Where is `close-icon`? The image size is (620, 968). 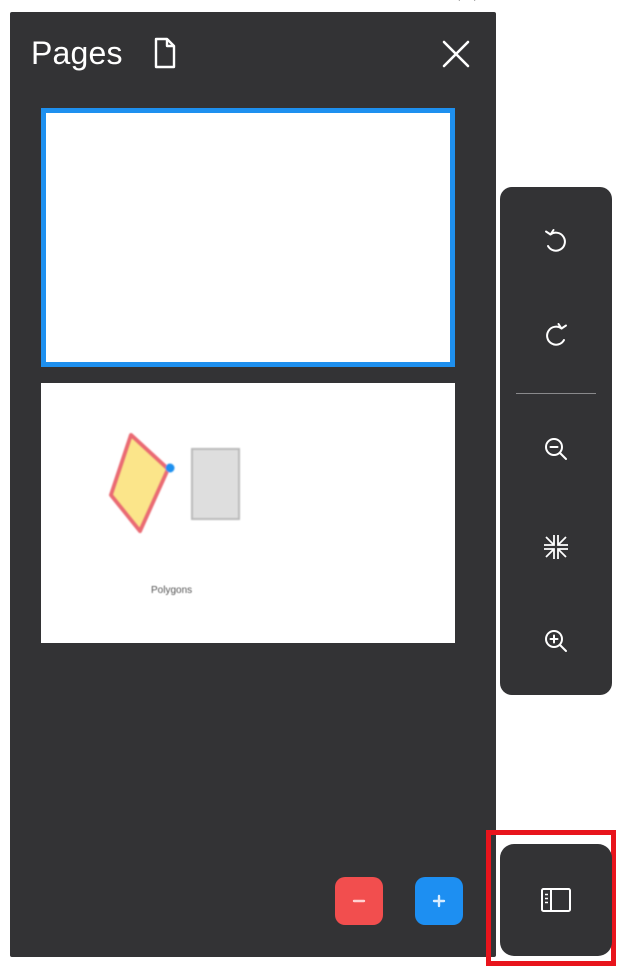
close-icon is located at coordinates (456, 54).